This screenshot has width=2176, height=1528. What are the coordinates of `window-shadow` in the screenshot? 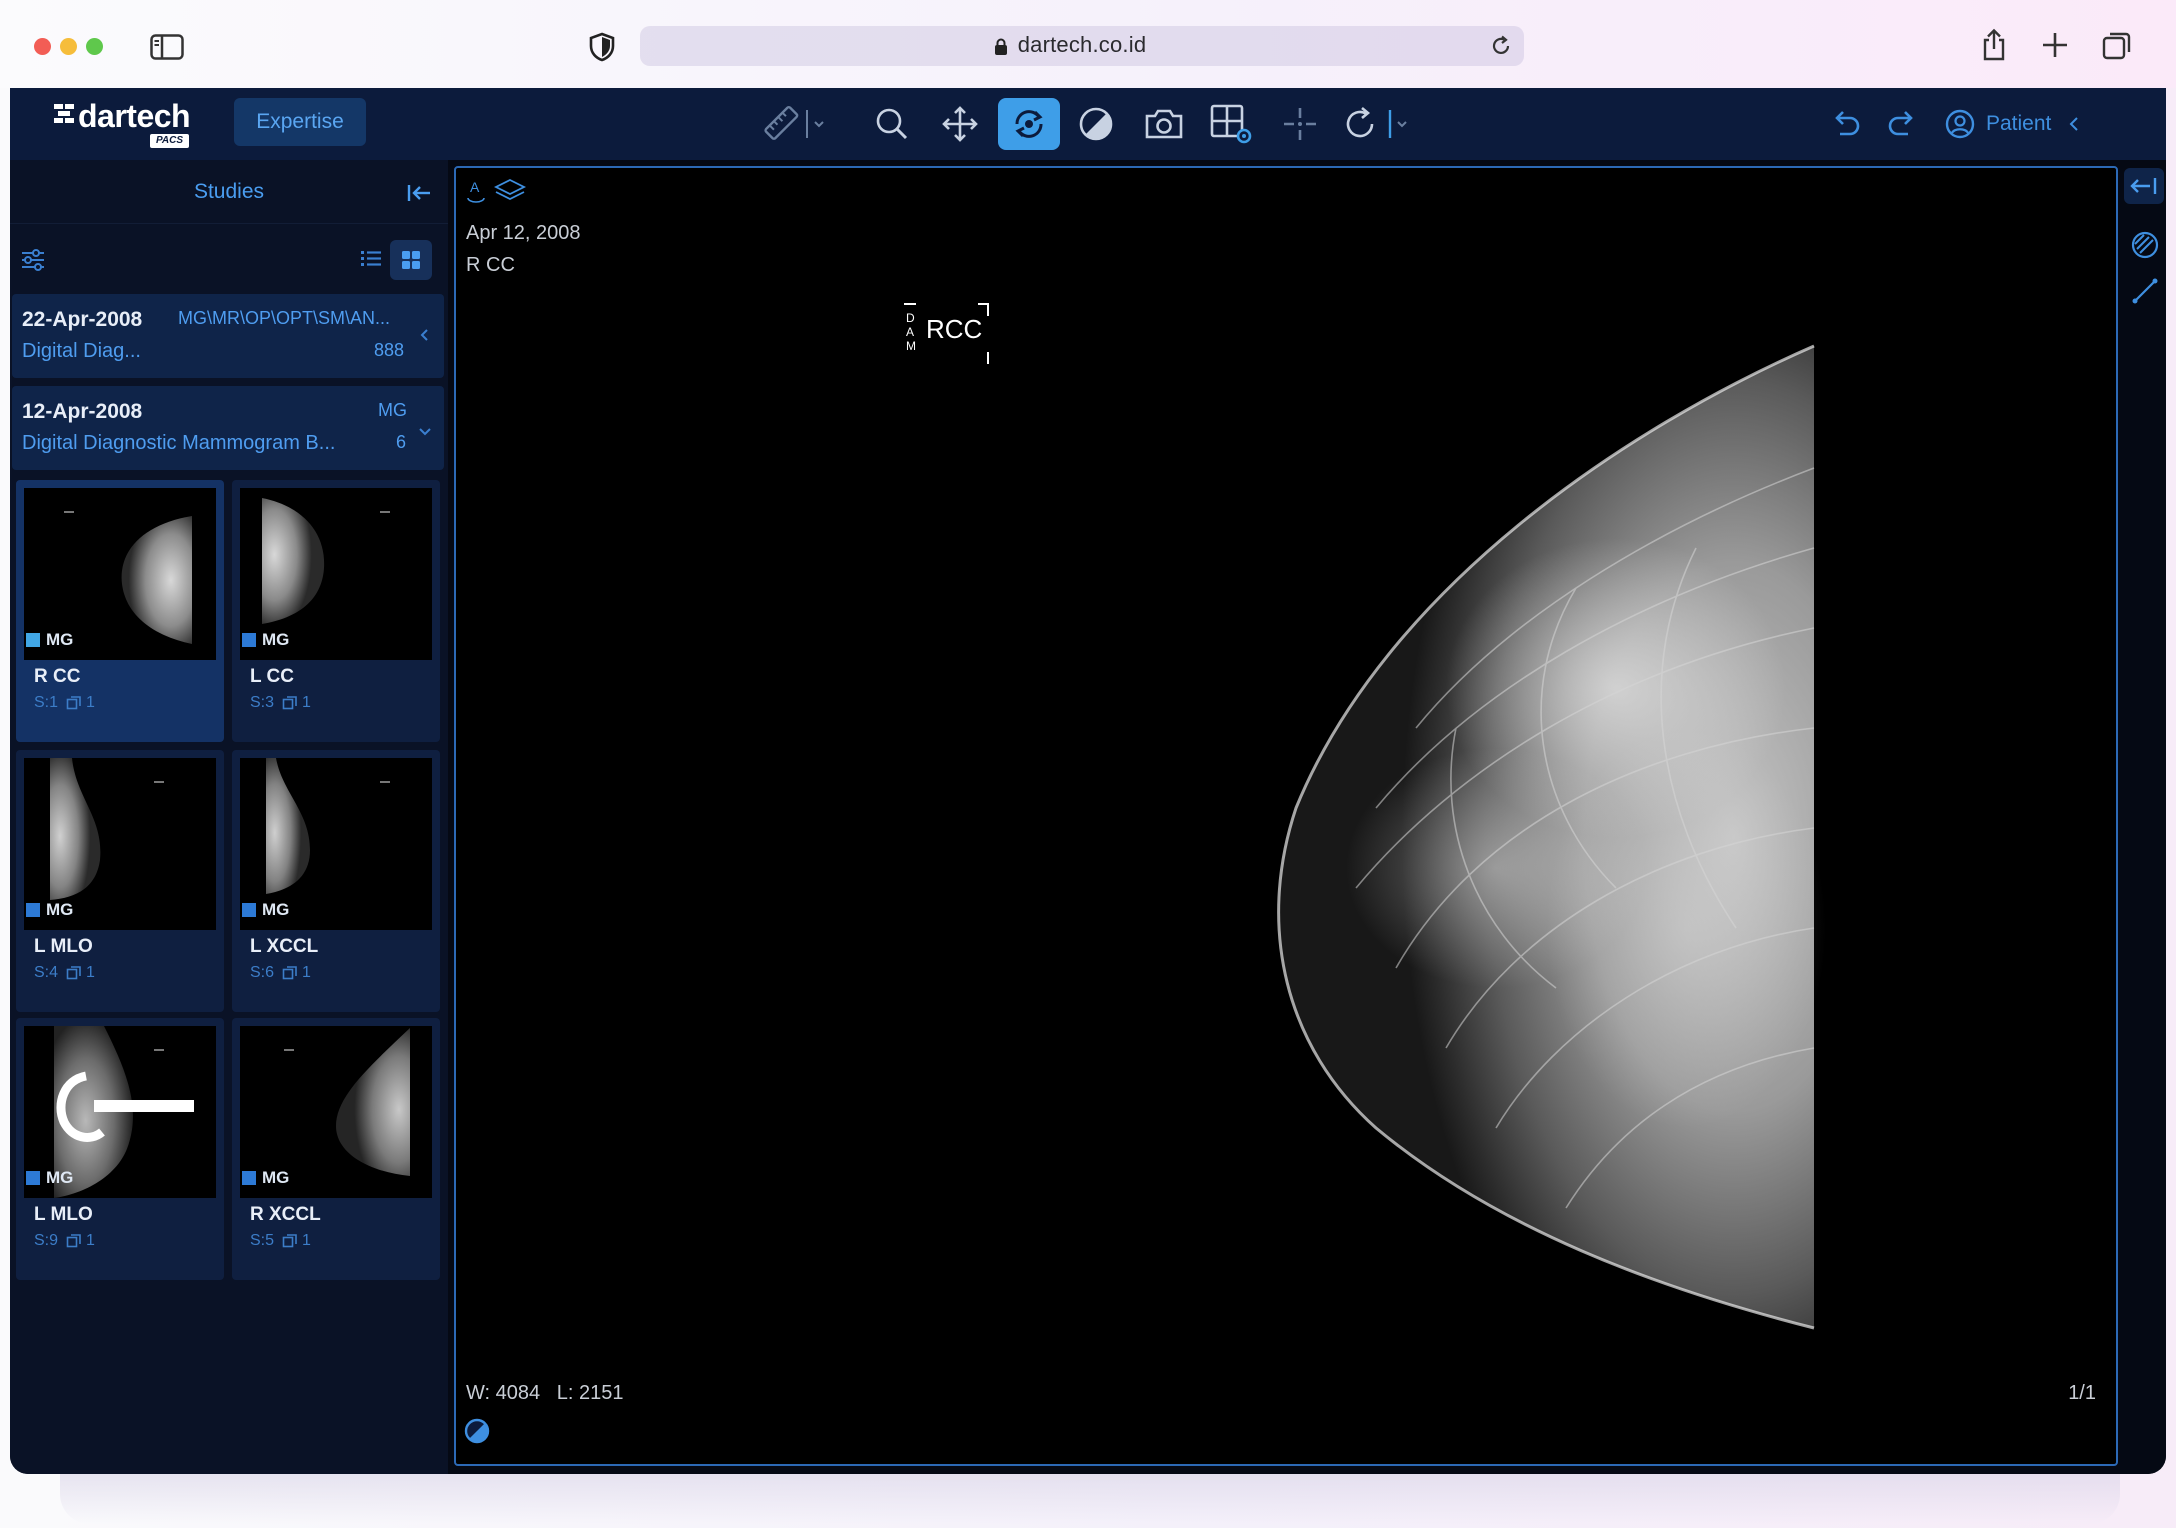 It's located at (1090, 1499).